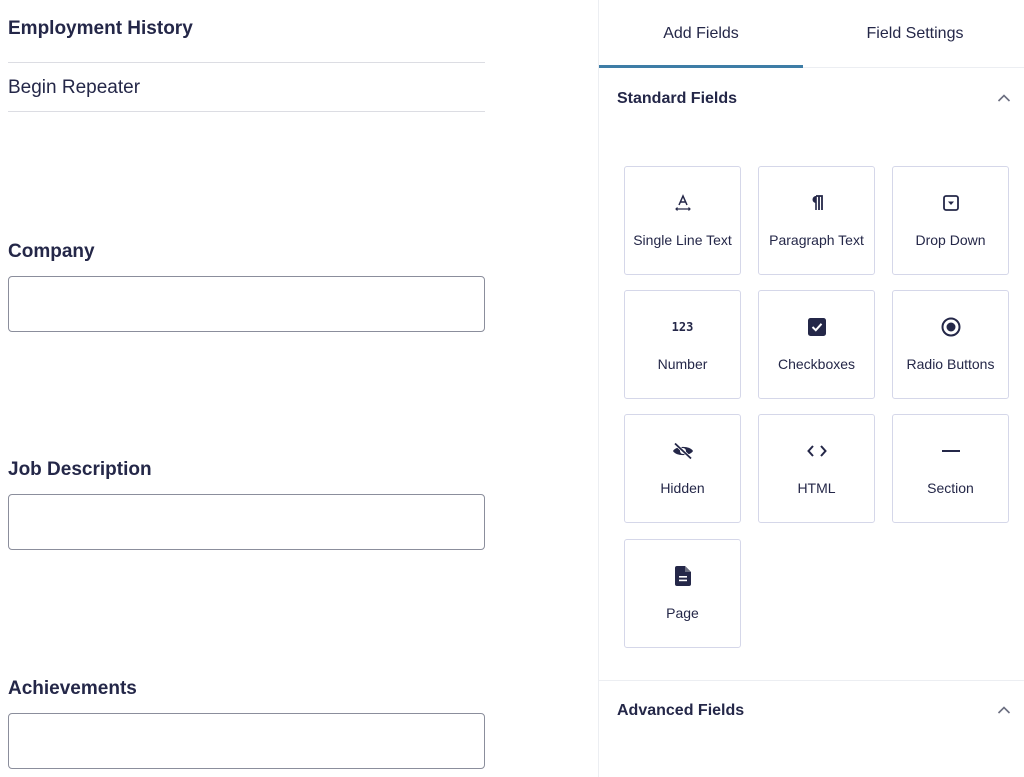  What do you see at coordinates (950, 240) in the screenshot?
I see `drop-down-label: Drop Down` at bounding box center [950, 240].